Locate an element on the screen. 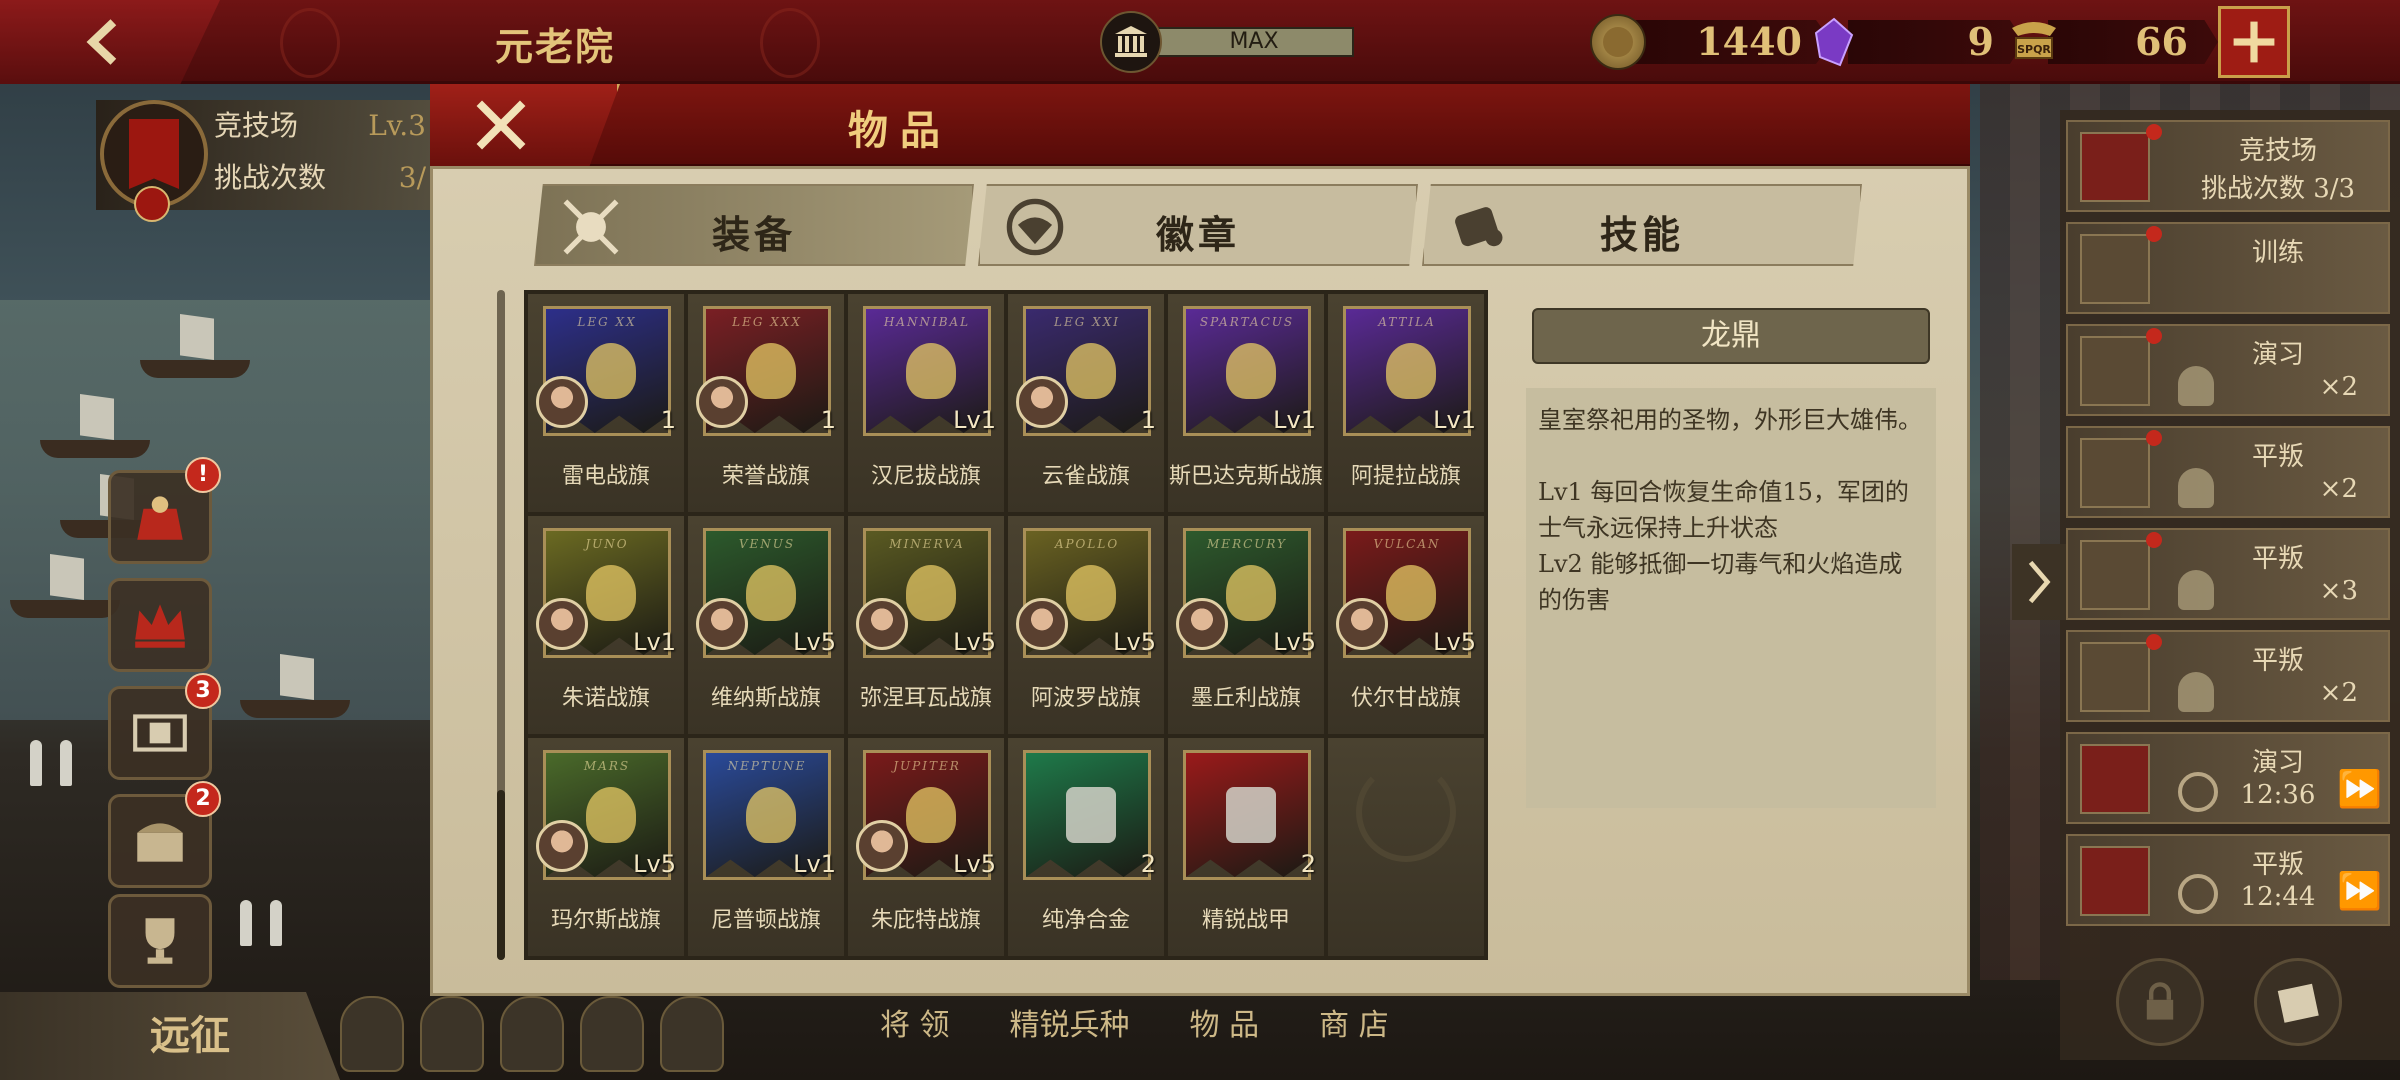 The height and width of the screenshot is (1080, 2400). item-slot-empty is located at coordinates (1406, 847).